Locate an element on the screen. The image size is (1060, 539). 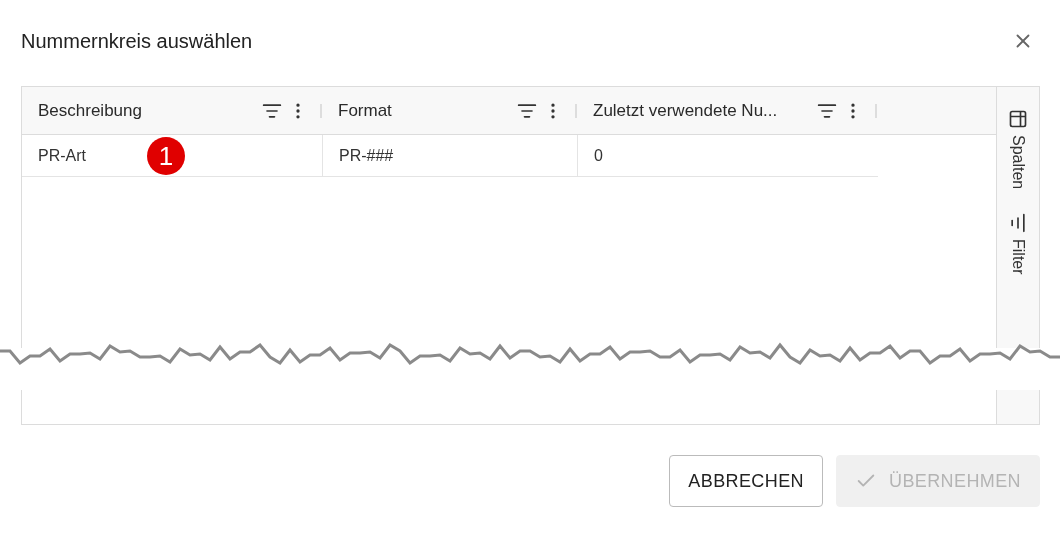
table-icon is located at coordinates (1018, 119).